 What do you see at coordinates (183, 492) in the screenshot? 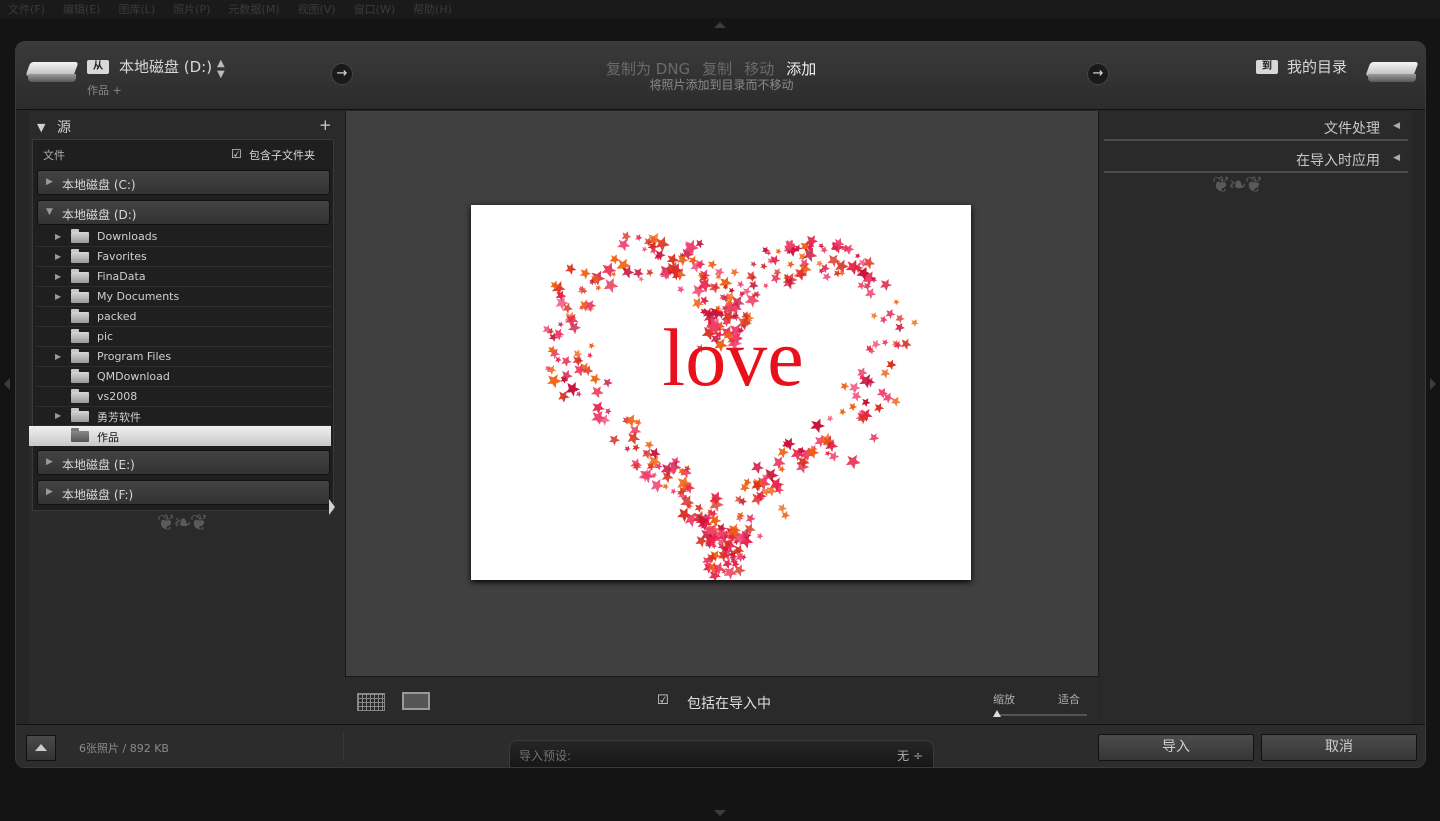
I see `drive-row-f: ▶ 本地磁盘 (F:)` at bounding box center [183, 492].